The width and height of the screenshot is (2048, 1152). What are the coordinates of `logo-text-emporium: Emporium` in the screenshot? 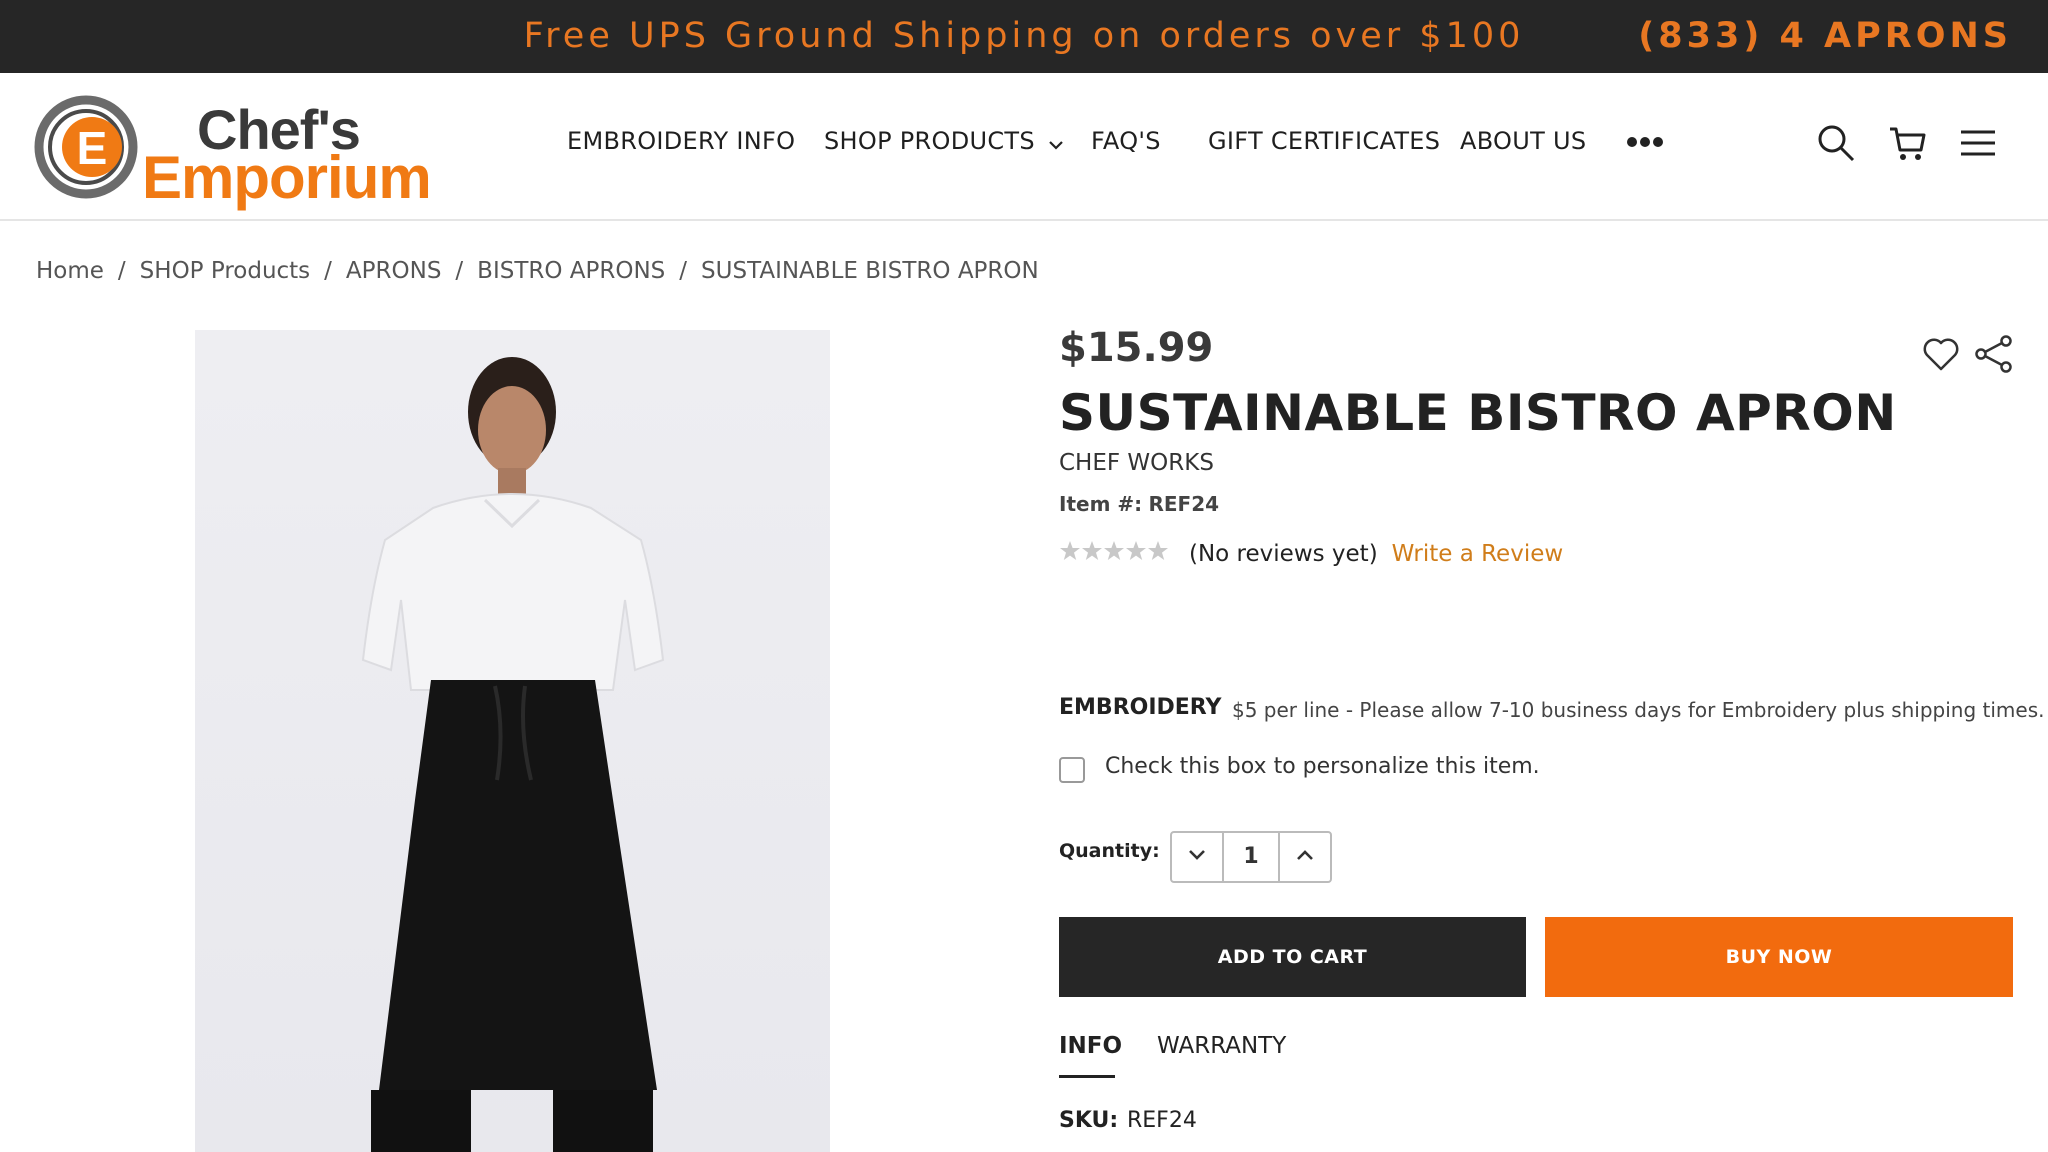 It's located at (287, 177).